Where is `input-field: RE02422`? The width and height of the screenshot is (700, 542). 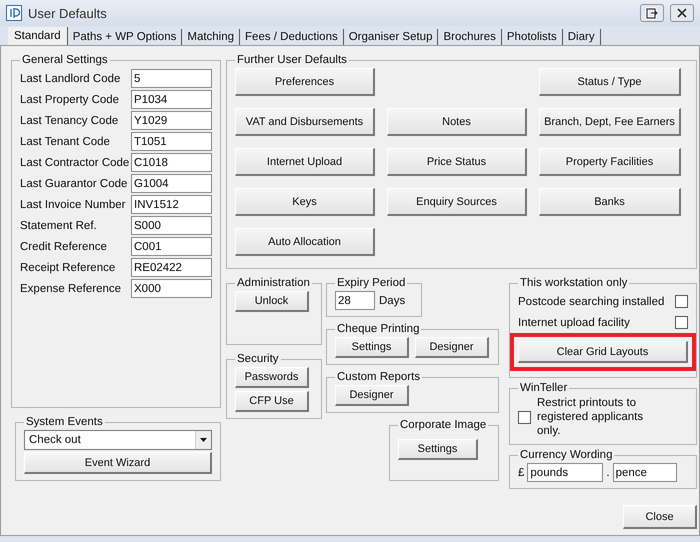
input-field: RE02422 is located at coordinates (171, 267).